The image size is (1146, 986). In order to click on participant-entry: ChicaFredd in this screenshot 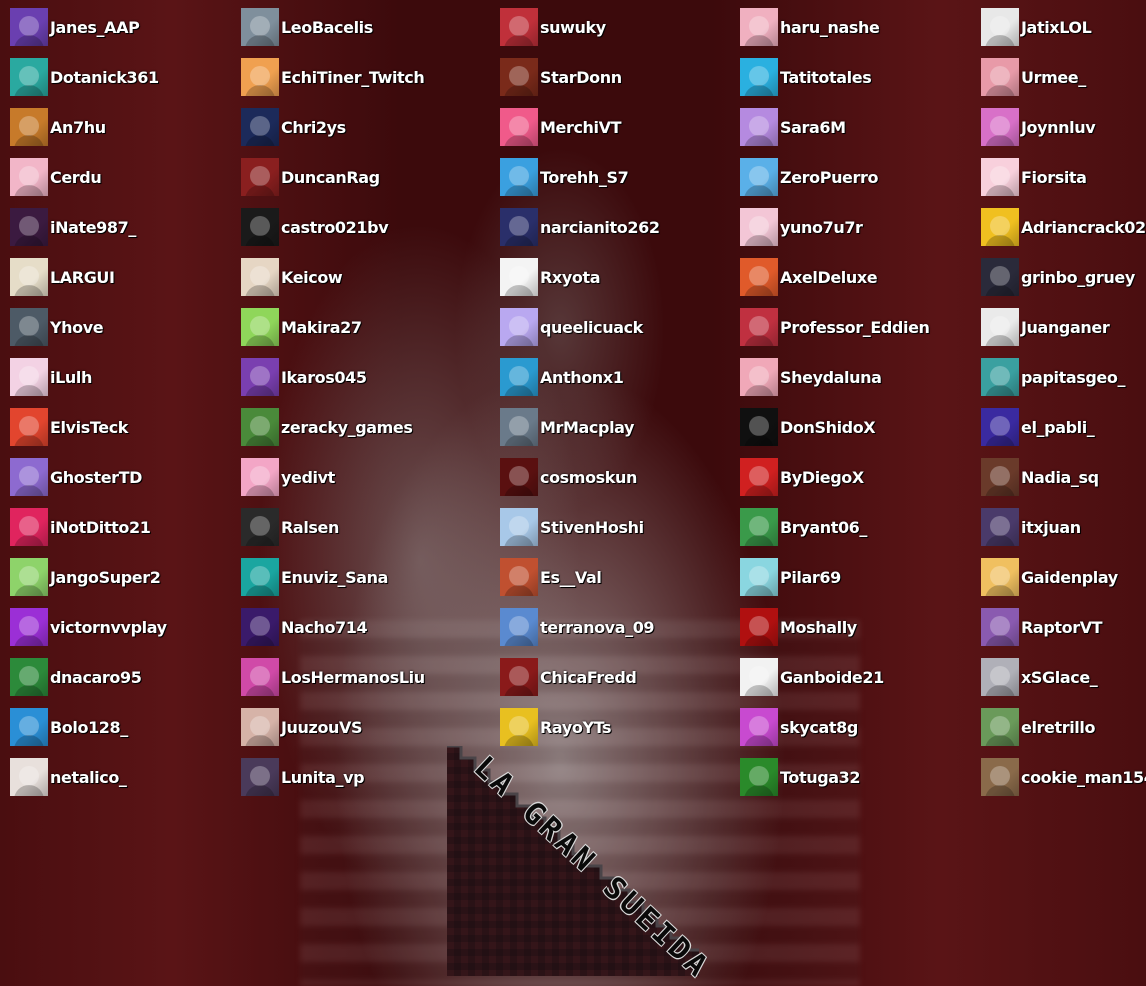, I will do `click(568, 677)`.